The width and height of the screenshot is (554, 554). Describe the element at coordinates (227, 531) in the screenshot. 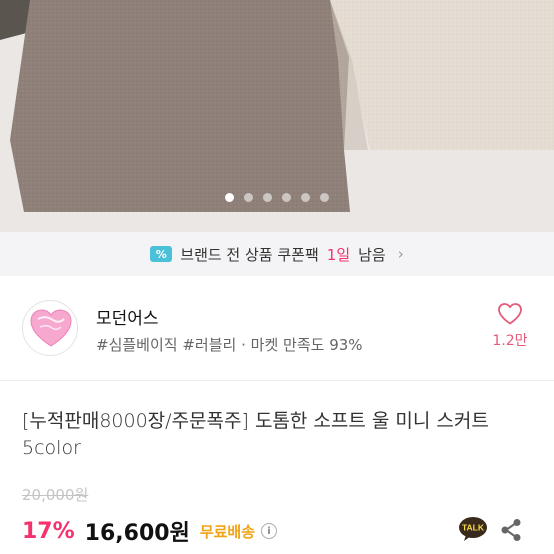

I see `free-shipping-label: 무료배송` at that location.